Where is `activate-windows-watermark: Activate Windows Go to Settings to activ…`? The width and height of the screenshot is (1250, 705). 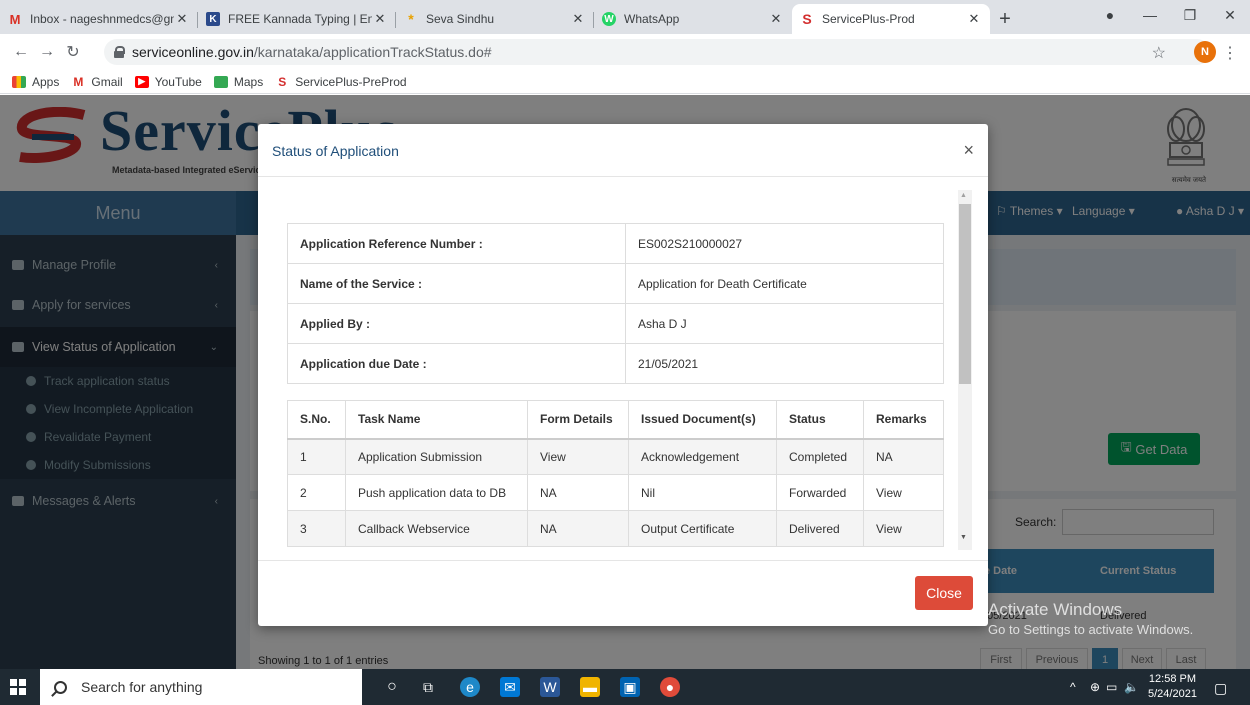 activate-windows-watermark: Activate Windows Go to Settings to activ… is located at coordinates (1090, 618).